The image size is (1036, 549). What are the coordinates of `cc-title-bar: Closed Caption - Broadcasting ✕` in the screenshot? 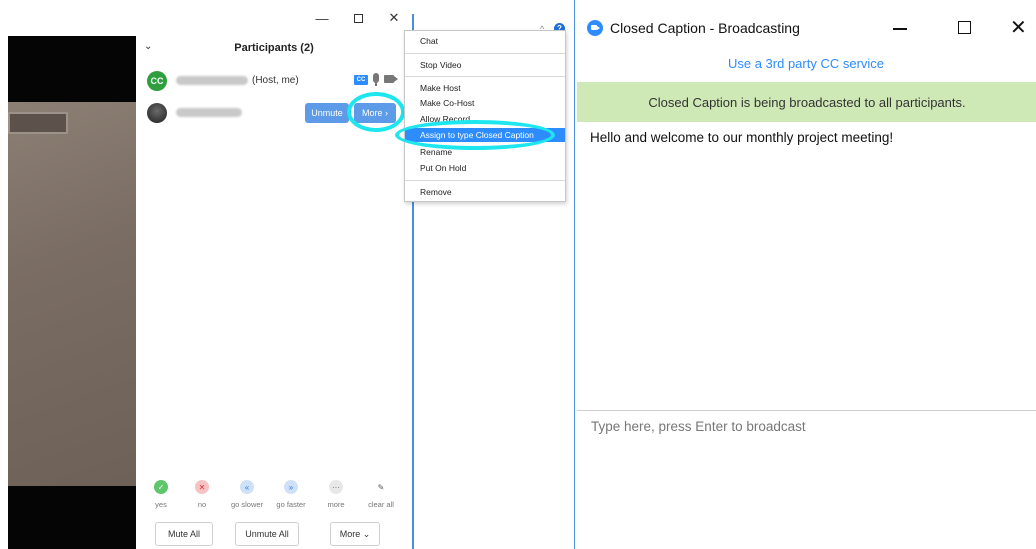 It's located at (805, 22).